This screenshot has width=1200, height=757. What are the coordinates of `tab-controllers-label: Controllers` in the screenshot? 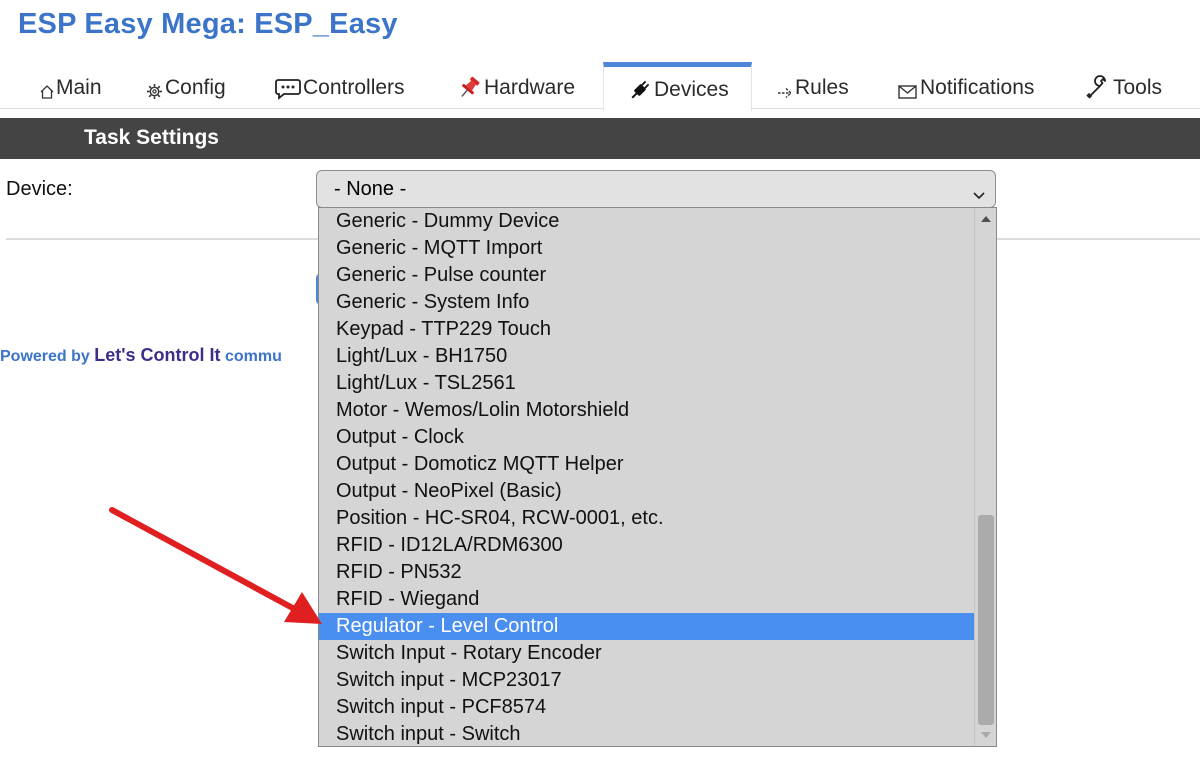 It's located at (354, 87).